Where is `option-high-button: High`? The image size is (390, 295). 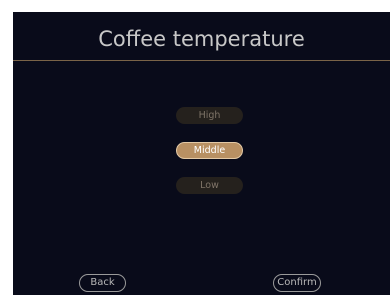 option-high-button: High is located at coordinates (209, 115).